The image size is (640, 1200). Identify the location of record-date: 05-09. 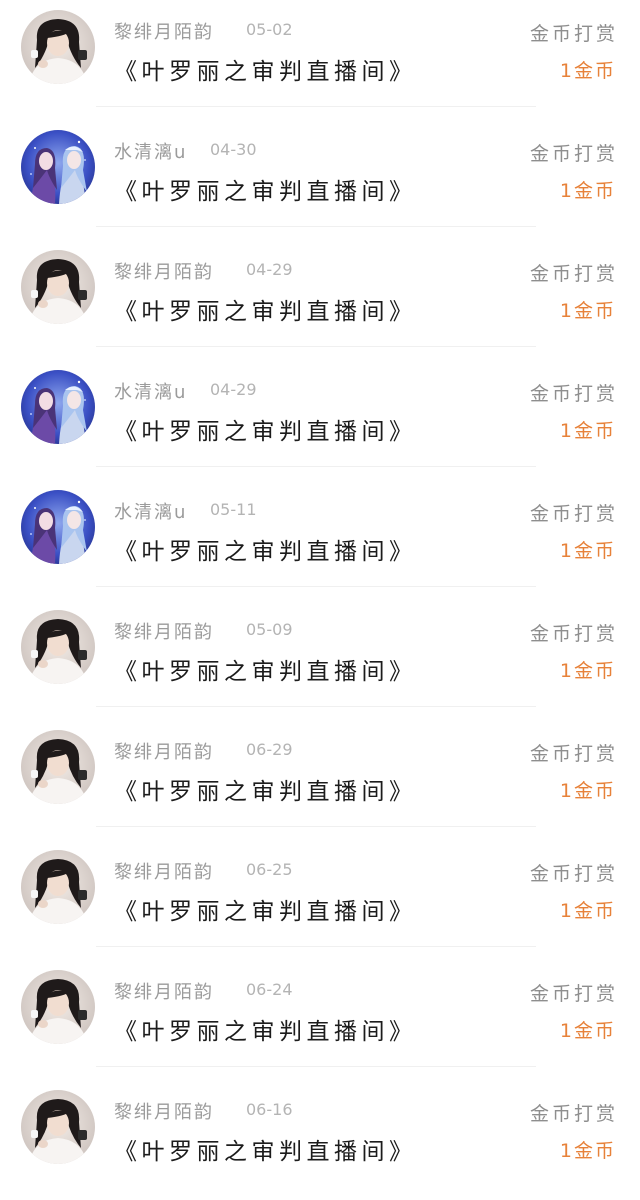
(269, 629).